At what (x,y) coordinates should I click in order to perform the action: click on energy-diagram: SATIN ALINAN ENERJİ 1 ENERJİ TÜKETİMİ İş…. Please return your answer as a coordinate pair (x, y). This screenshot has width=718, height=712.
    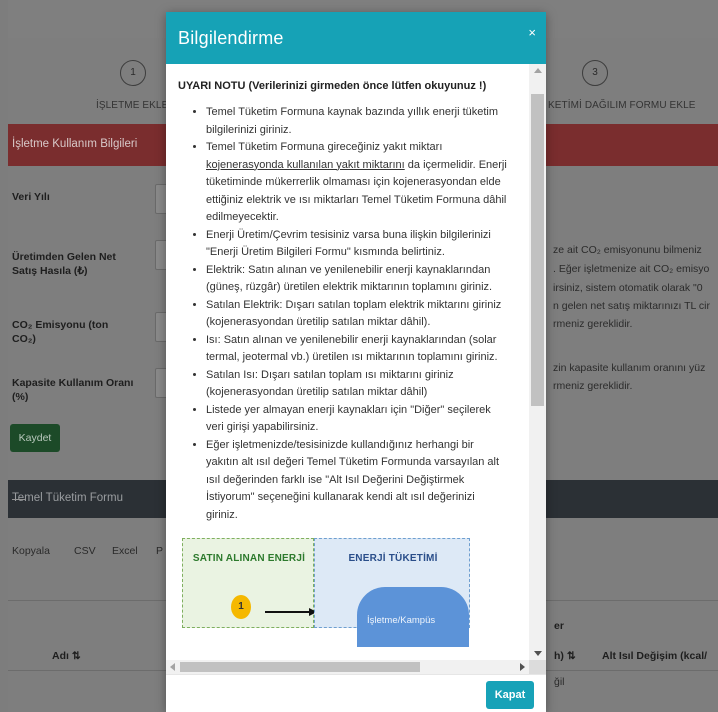
    Looking at the image, I should click on (326, 592).